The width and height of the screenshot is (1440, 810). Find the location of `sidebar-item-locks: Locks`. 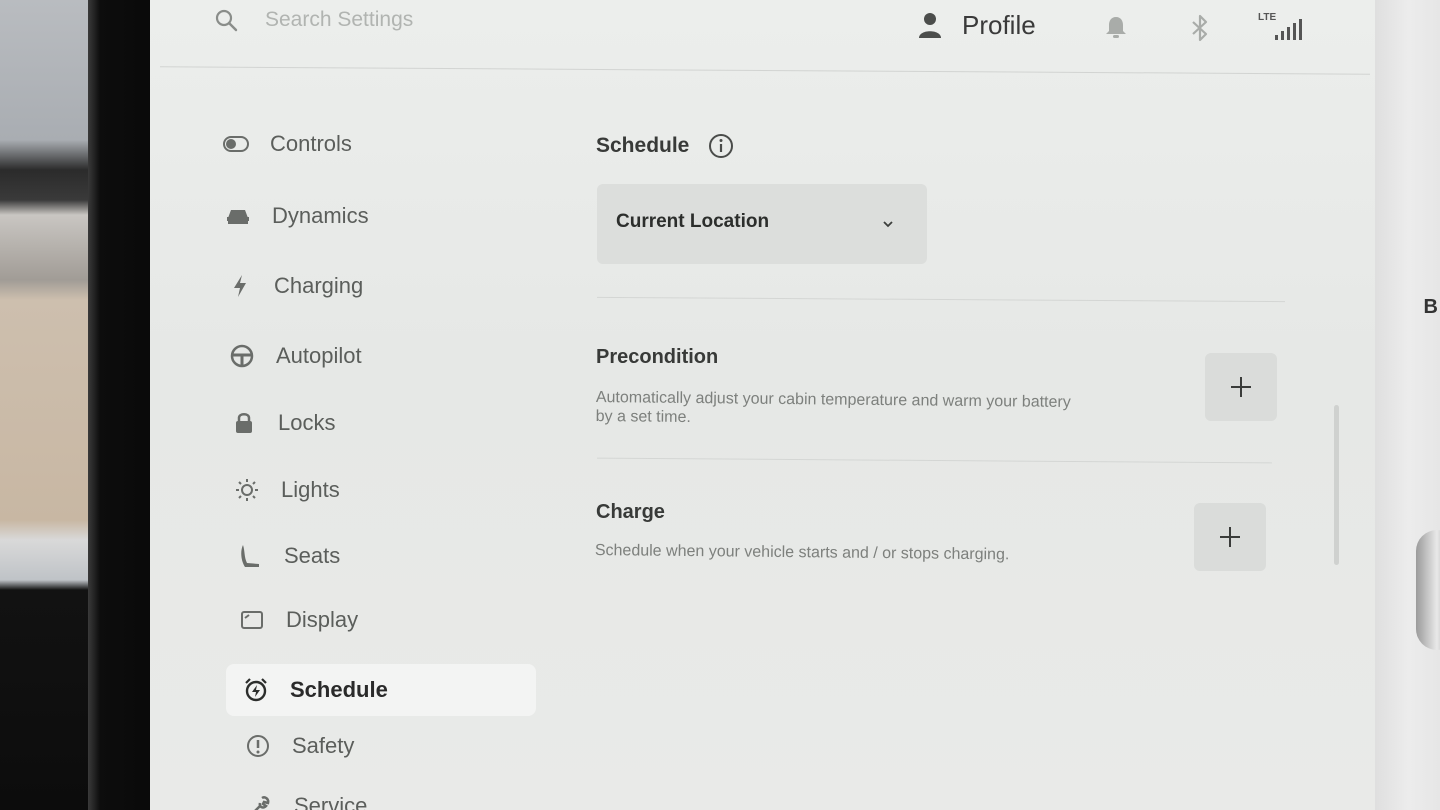

sidebar-item-locks: Locks is located at coordinates (282, 423).